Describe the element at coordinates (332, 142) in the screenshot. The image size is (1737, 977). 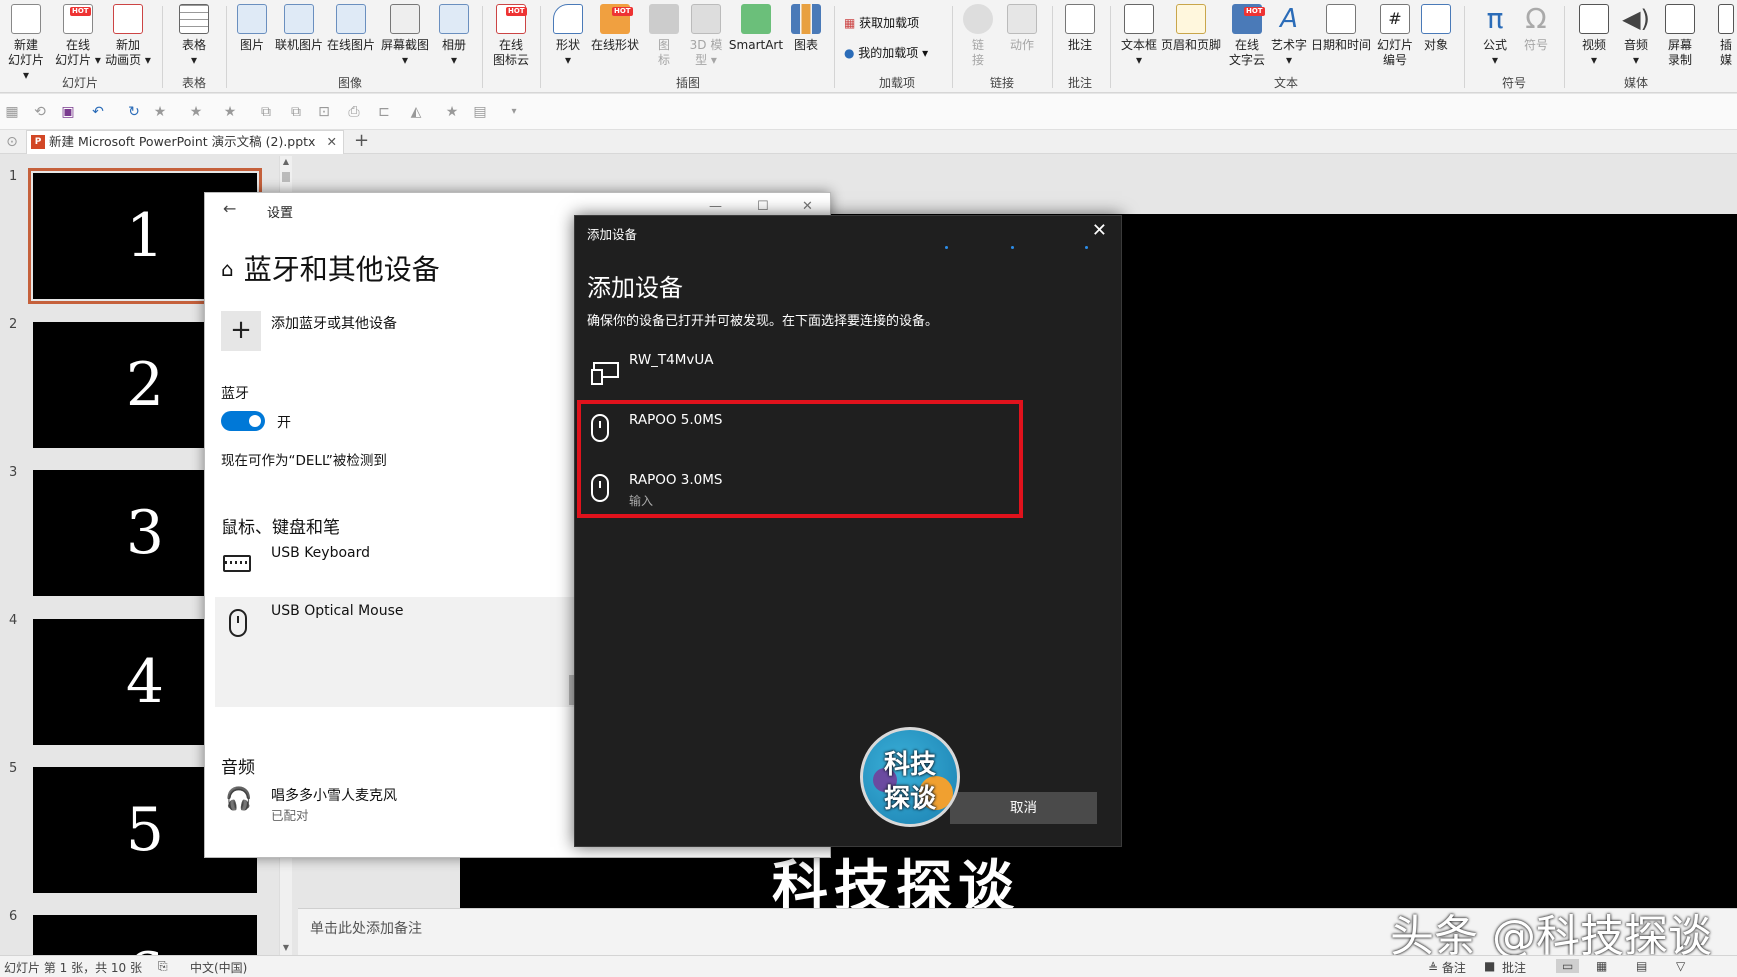
I see `close-tab-icon: ✕` at that location.